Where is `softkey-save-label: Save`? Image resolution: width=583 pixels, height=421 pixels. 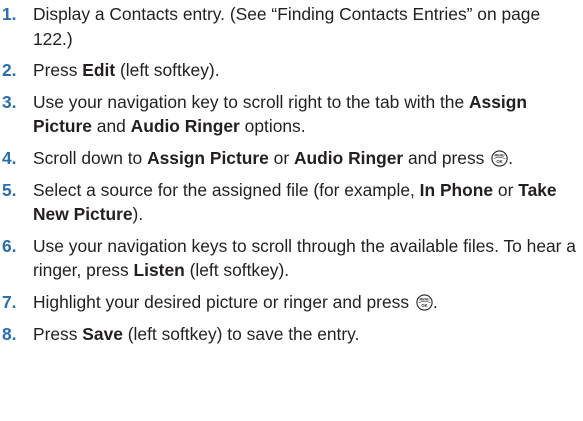 softkey-save-label: Save is located at coordinates (102, 333).